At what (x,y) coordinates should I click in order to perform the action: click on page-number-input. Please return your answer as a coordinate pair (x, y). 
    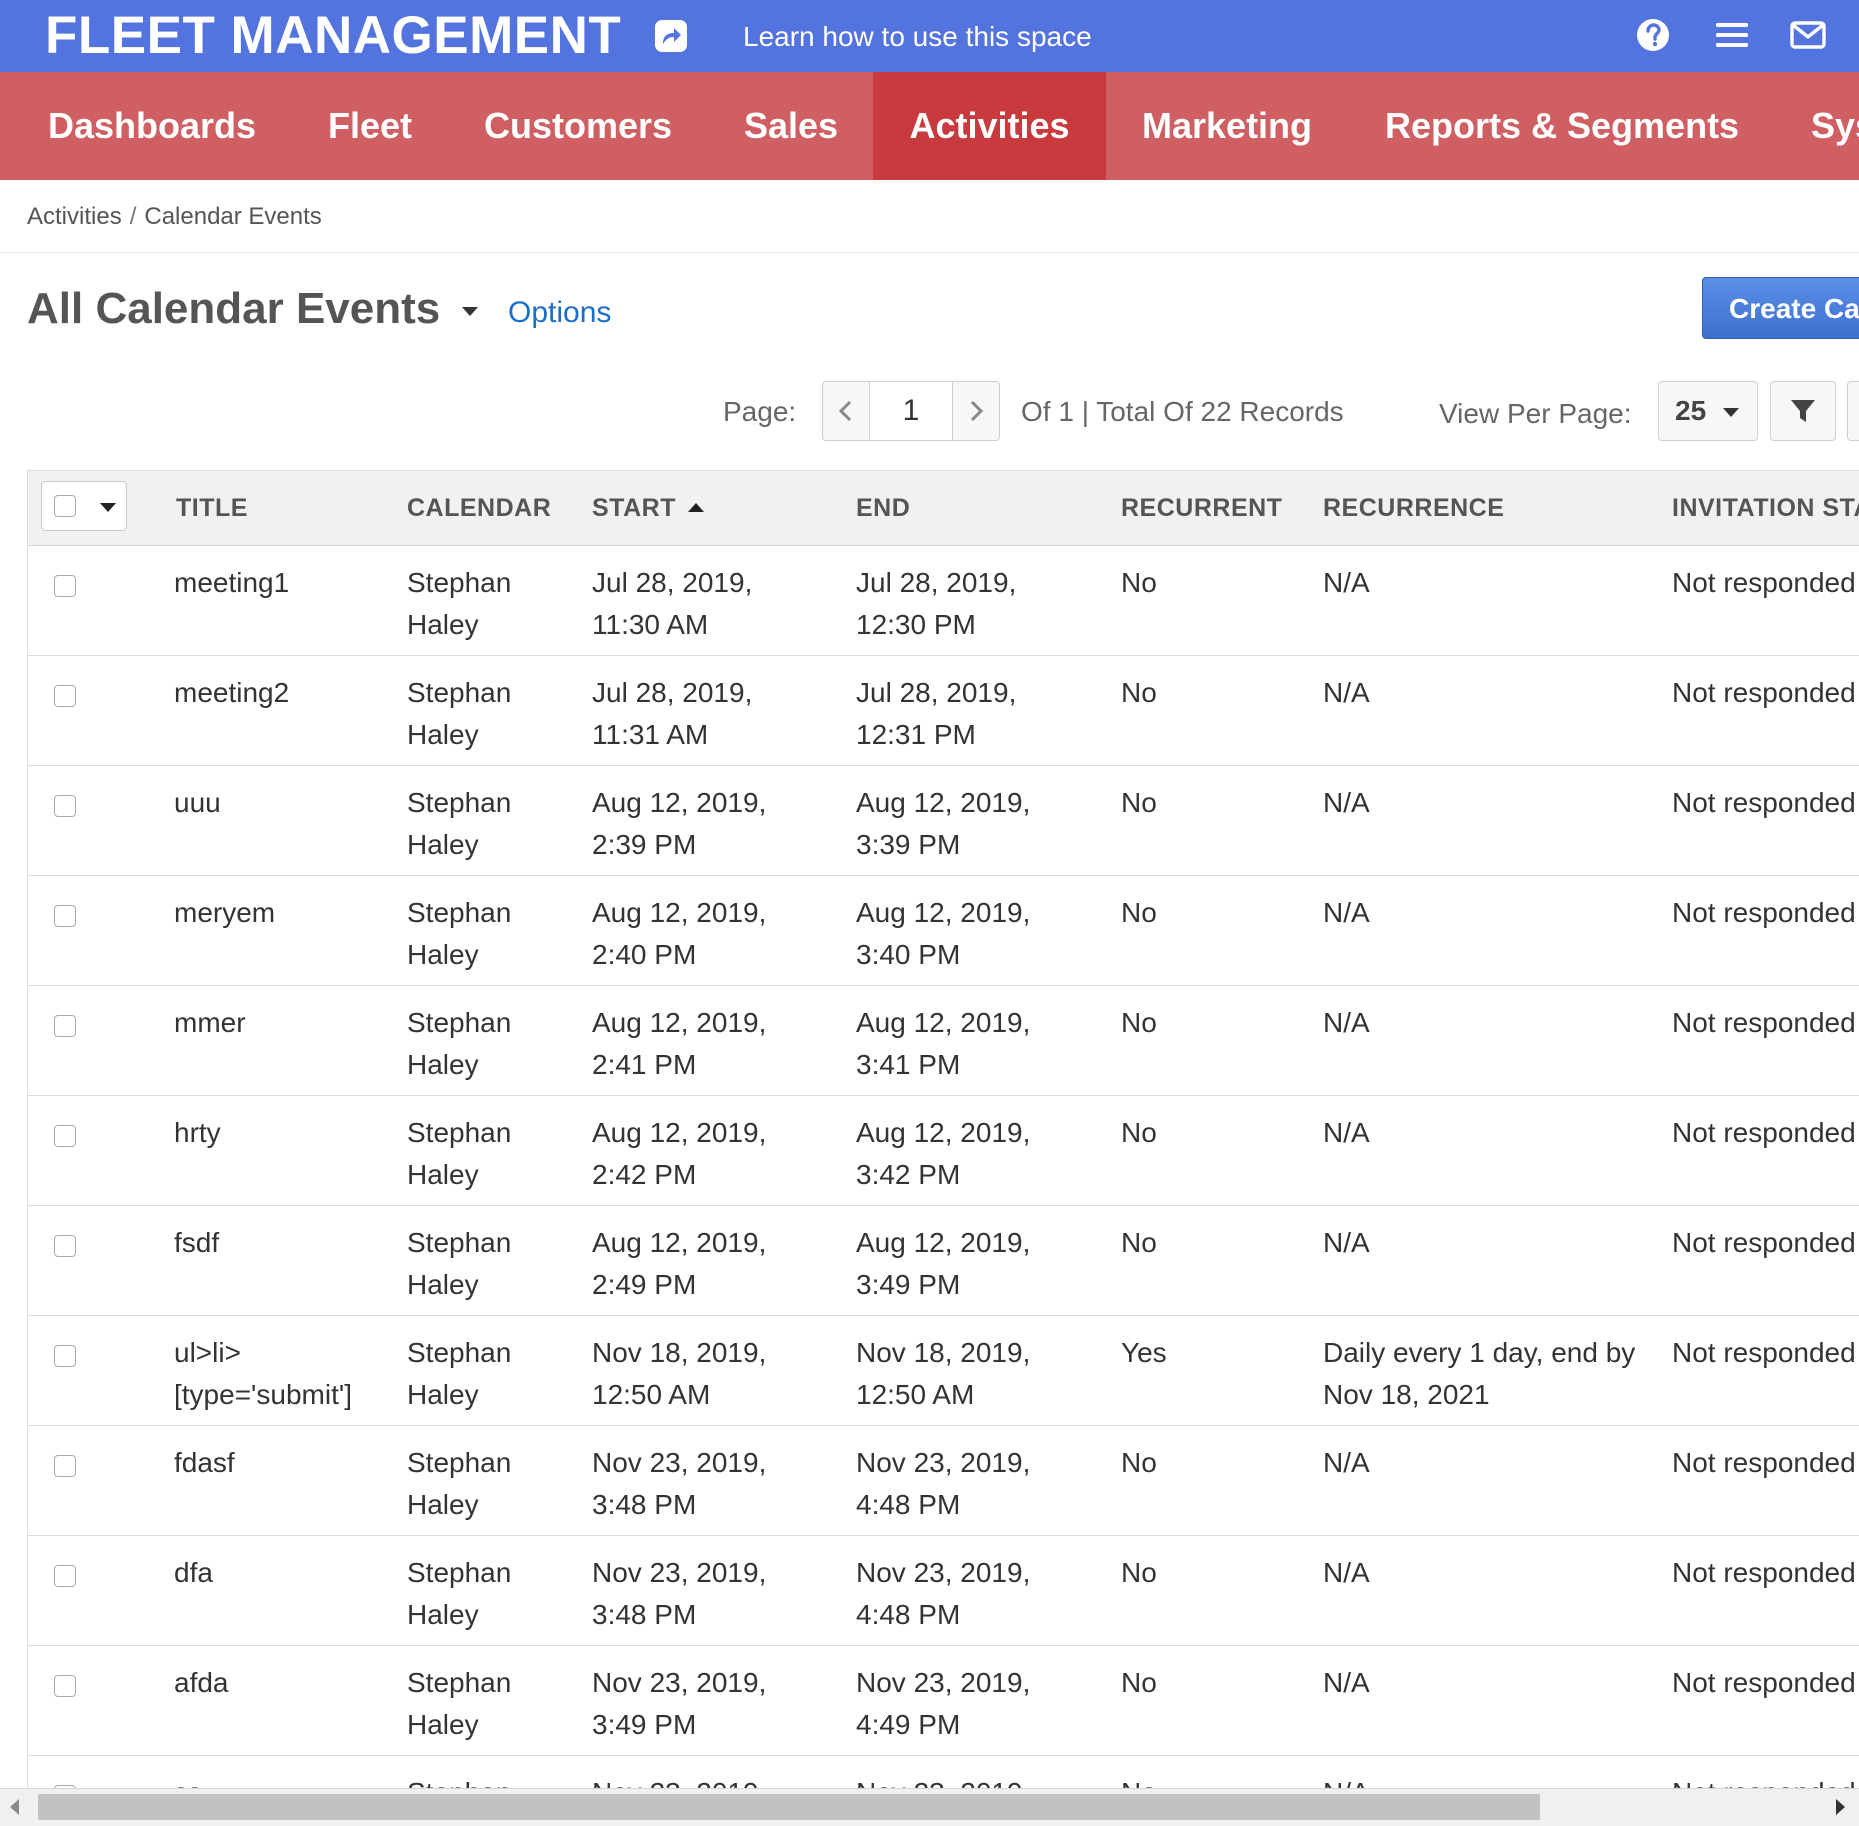
    Looking at the image, I should click on (911, 411).